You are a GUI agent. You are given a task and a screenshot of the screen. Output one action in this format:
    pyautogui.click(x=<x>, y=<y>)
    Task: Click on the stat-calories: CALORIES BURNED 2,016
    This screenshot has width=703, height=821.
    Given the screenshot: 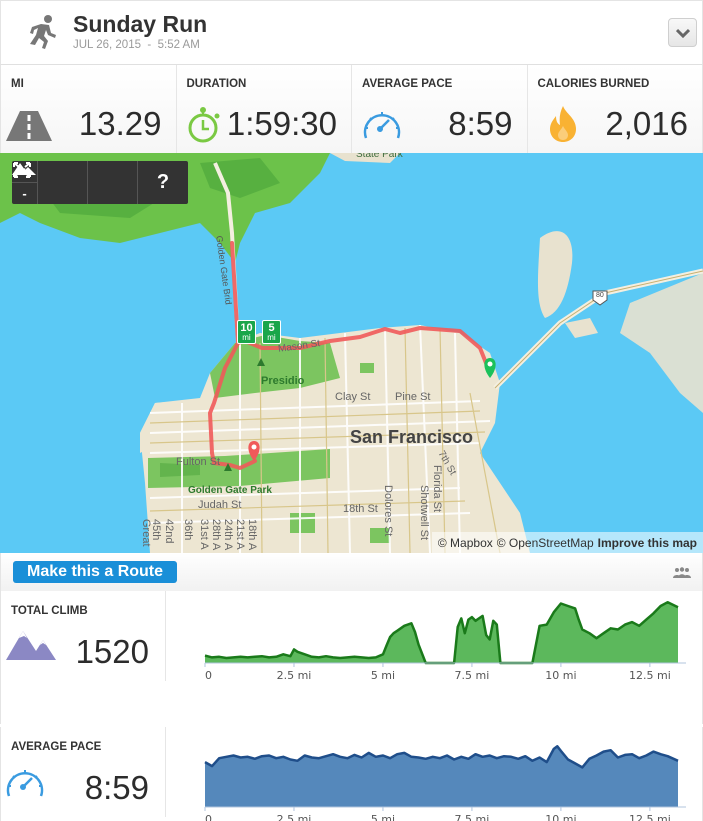 What is the action you would take?
    pyautogui.click(x=615, y=109)
    